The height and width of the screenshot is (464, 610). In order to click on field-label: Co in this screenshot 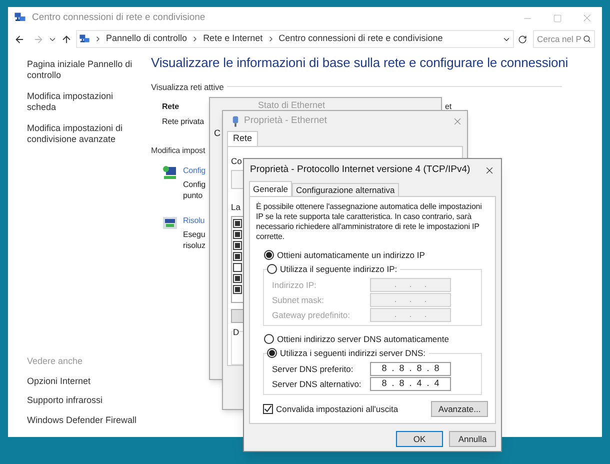, I will do `click(236, 161)`.